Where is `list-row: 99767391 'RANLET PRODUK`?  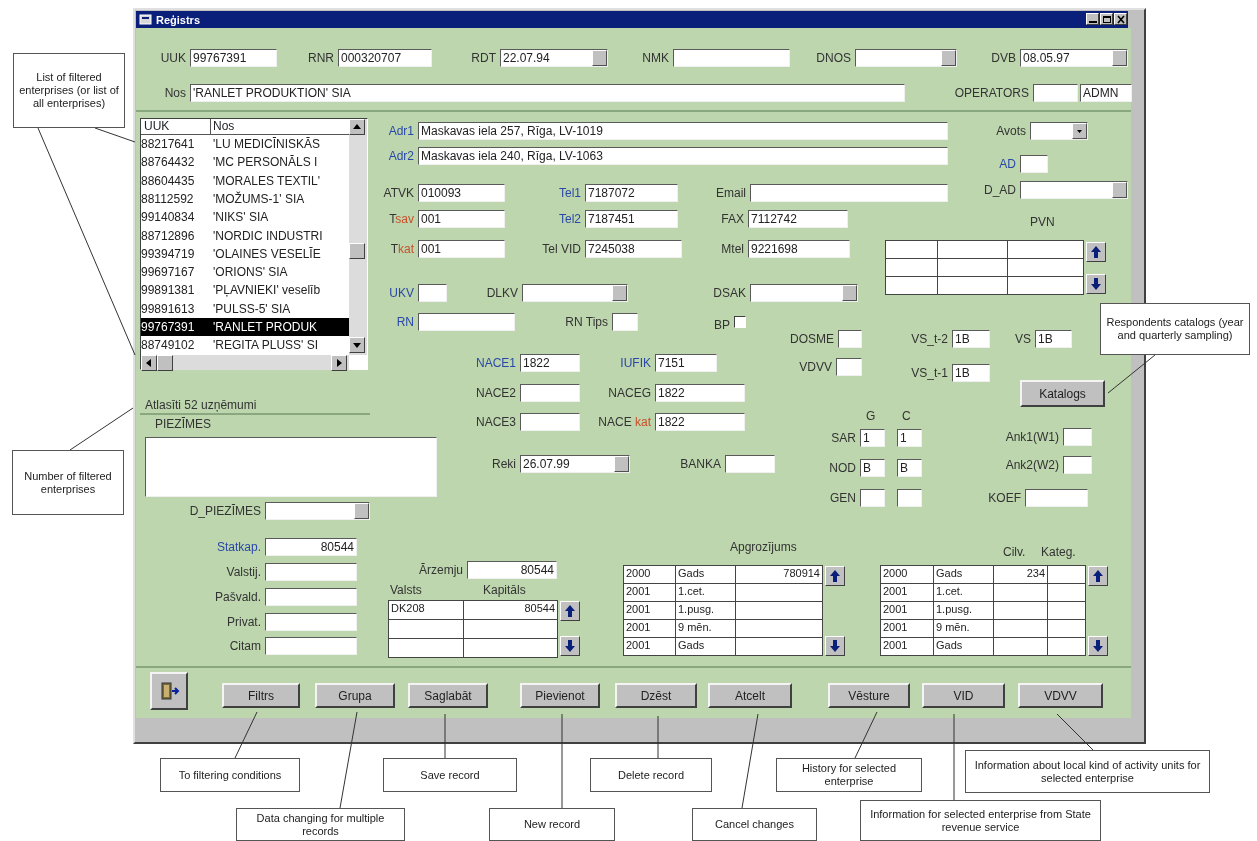
list-row: 99767391 'RANLET PRODUK is located at coordinates (245, 327).